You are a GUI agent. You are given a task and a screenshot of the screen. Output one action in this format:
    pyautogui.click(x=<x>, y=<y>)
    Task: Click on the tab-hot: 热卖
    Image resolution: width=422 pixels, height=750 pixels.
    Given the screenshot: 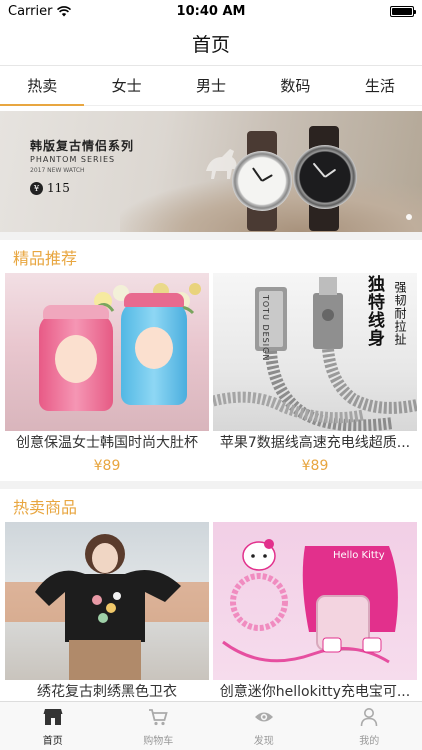 What is the action you would take?
    pyautogui.click(x=42, y=86)
    